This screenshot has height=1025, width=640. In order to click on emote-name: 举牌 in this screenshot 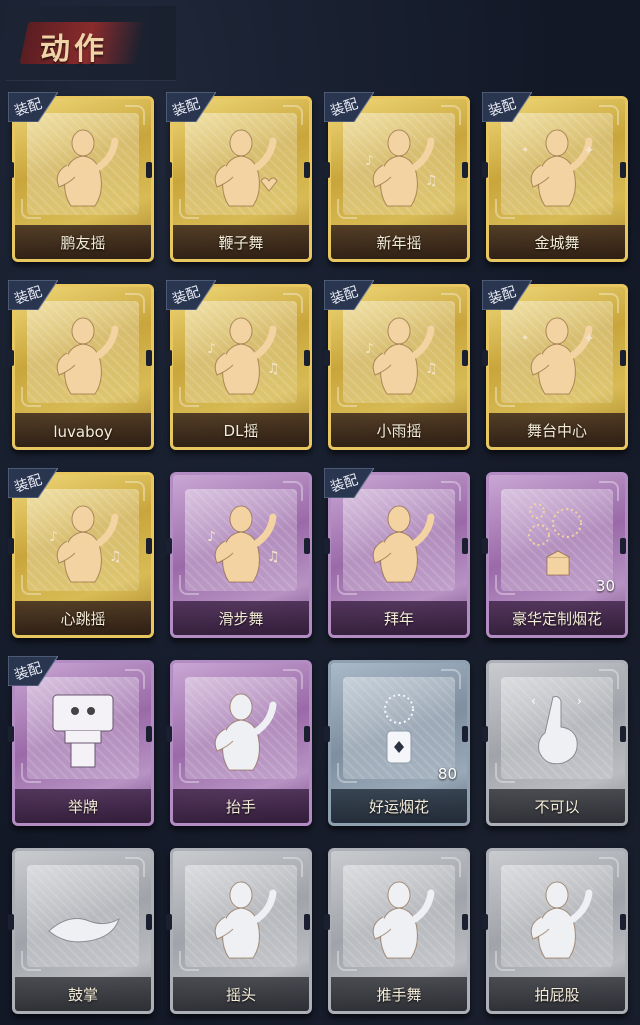, I will do `click(82, 807)`.